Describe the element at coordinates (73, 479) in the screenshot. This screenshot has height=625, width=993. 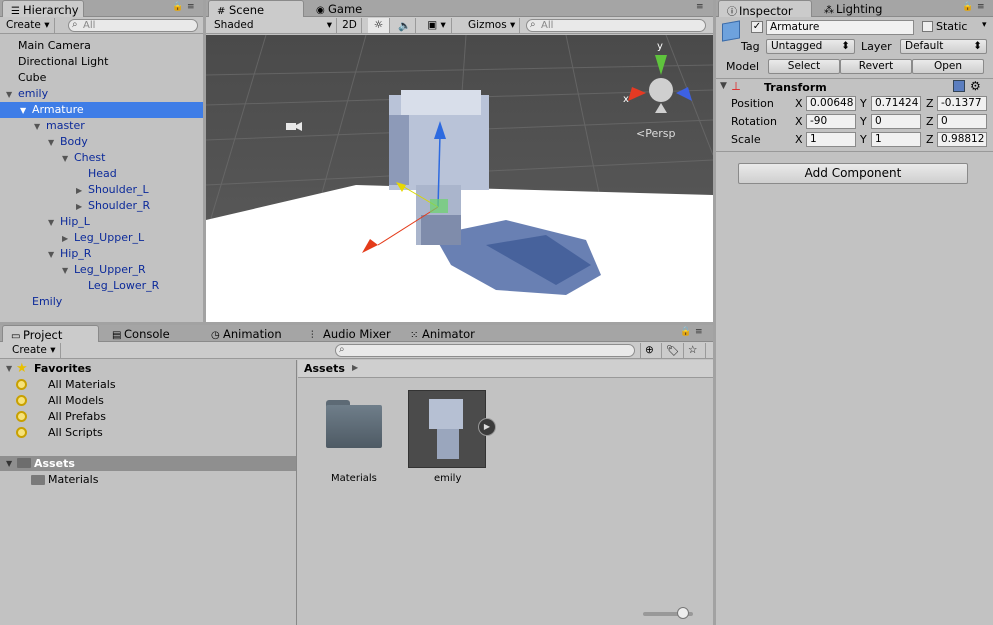
I see `asset-tree-item: Materials` at that location.